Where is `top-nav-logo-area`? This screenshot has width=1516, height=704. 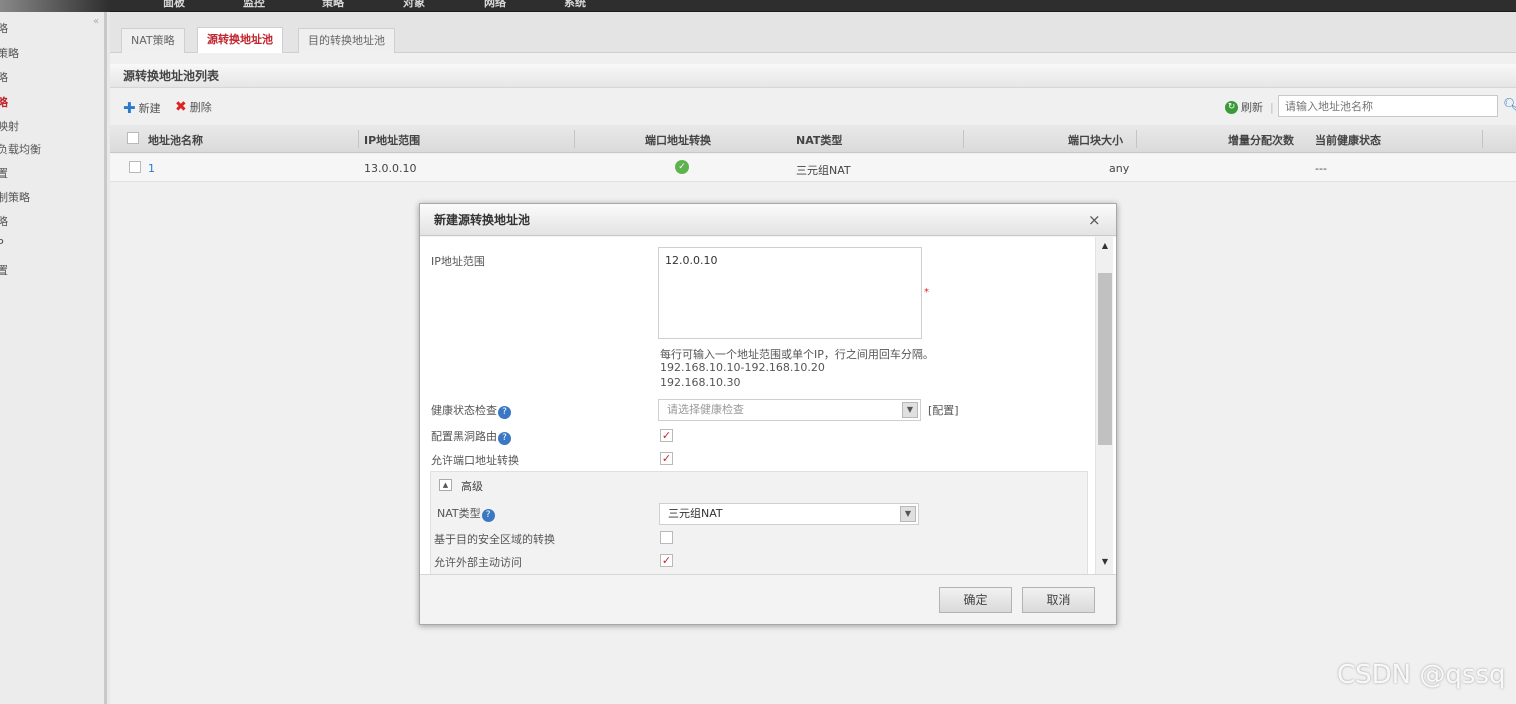
top-nav-logo-area is located at coordinates (55, 6).